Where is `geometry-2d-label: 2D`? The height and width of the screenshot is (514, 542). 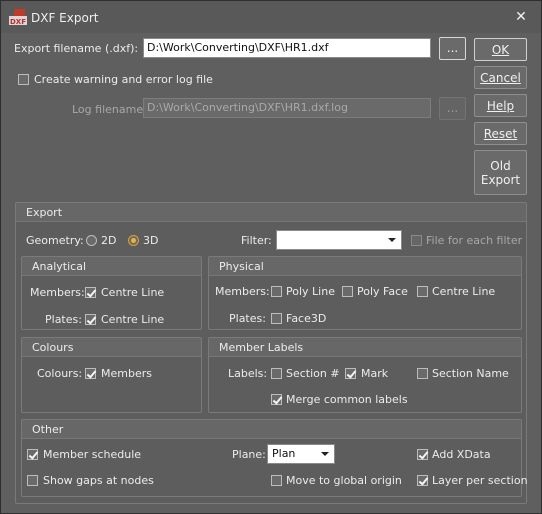
geometry-2d-label: 2D is located at coordinates (109, 240).